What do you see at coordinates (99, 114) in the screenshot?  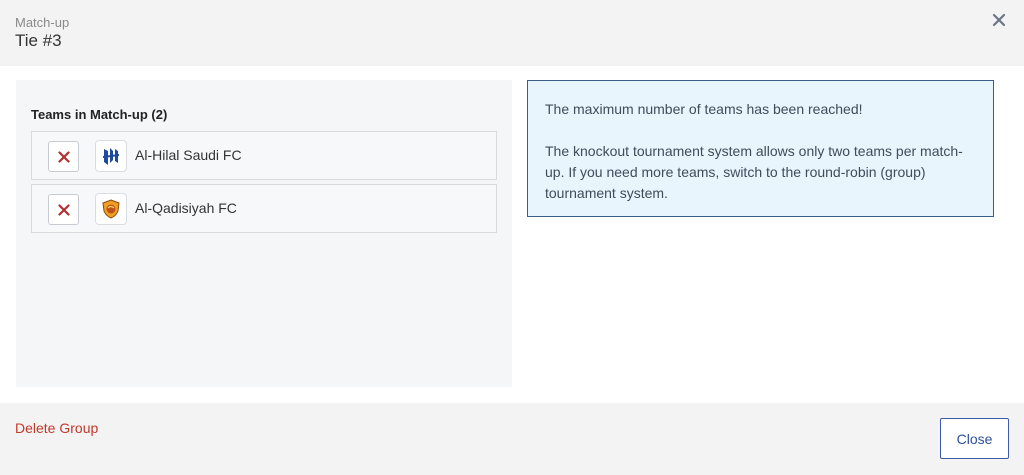 I see `teams-heading: Teams in Match-up (2)` at bounding box center [99, 114].